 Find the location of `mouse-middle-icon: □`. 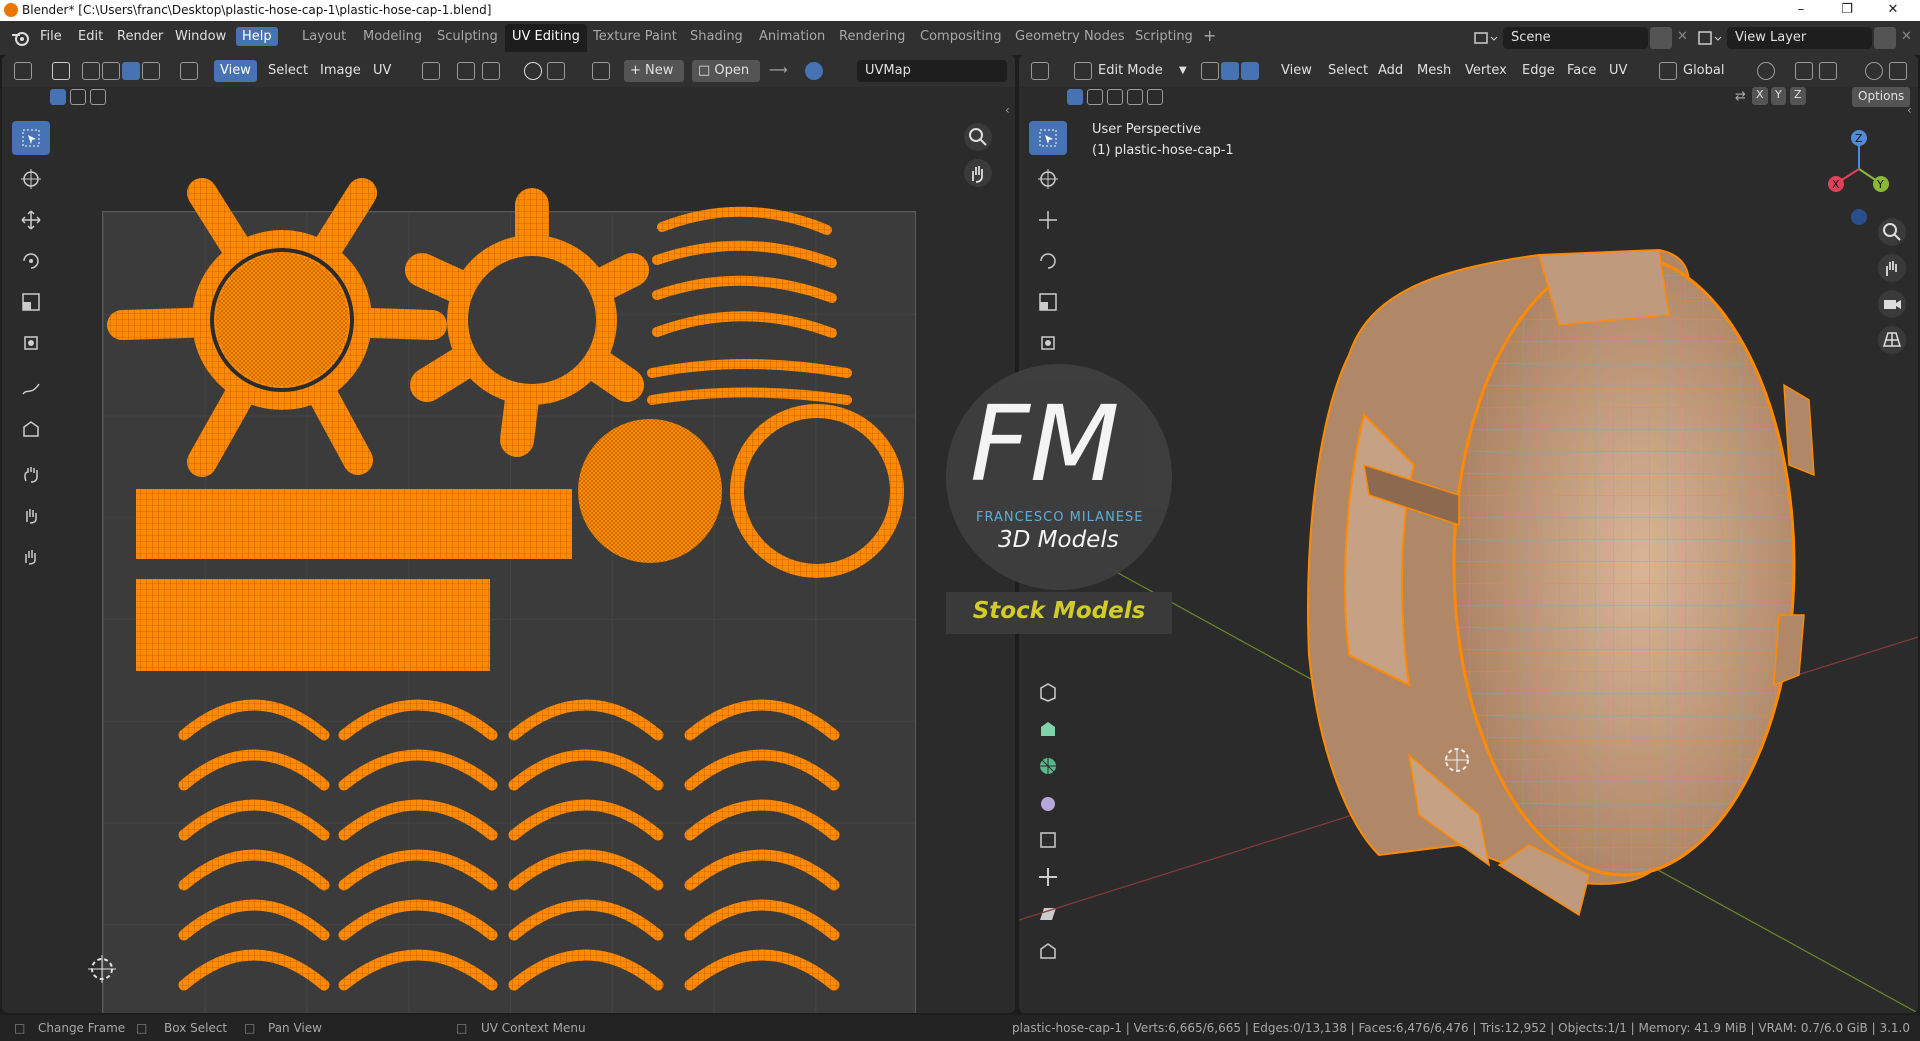

mouse-middle-icon: □ is located at coordinates (250, 1028).